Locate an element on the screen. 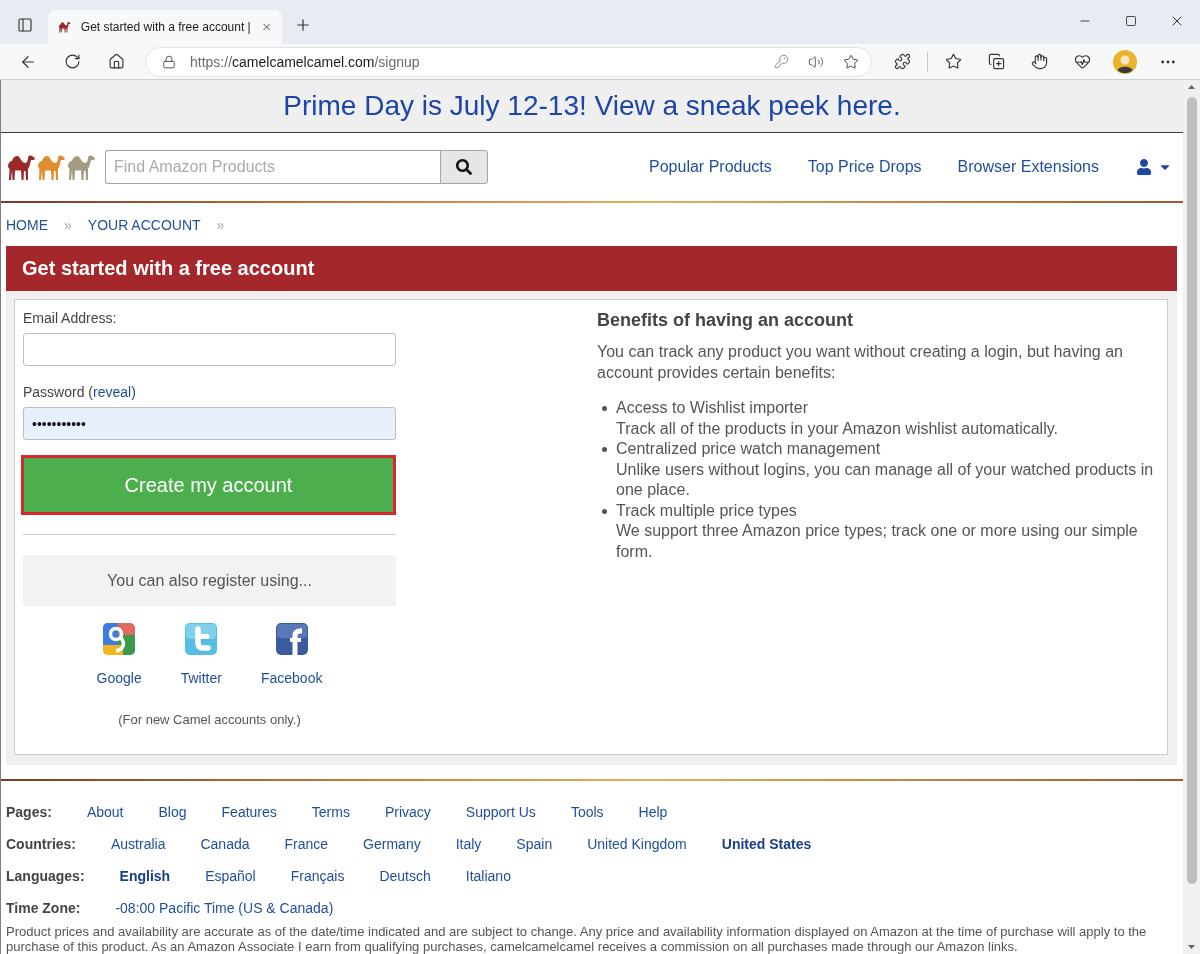 The image size is (1200, 954). input-field: ••••••••••• is located at coordinates (209, 423).